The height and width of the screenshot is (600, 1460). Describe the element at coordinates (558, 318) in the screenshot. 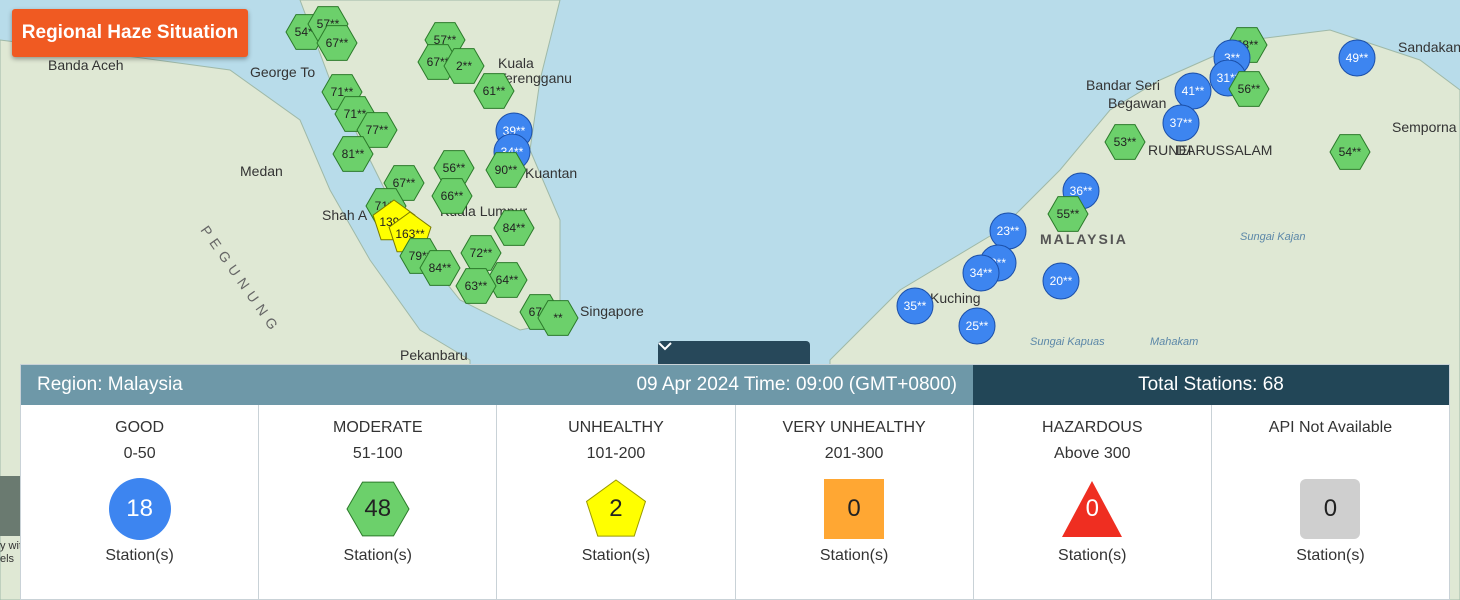

I see `station-value: **` at that location.